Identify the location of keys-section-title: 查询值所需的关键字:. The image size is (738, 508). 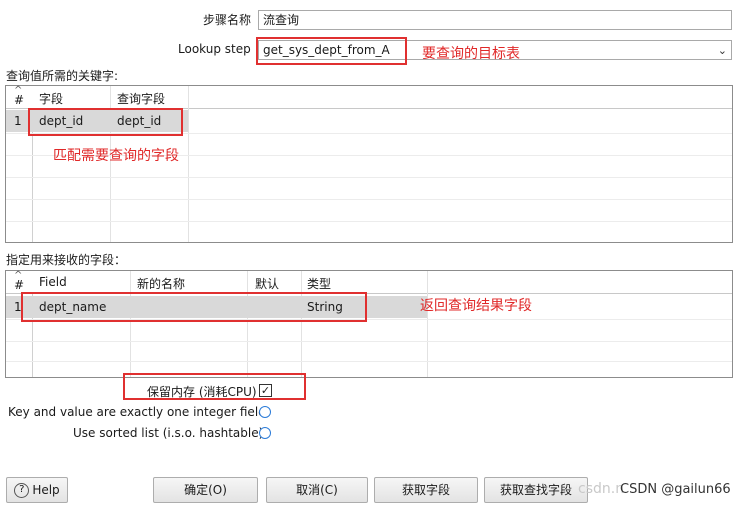
(62, 76).